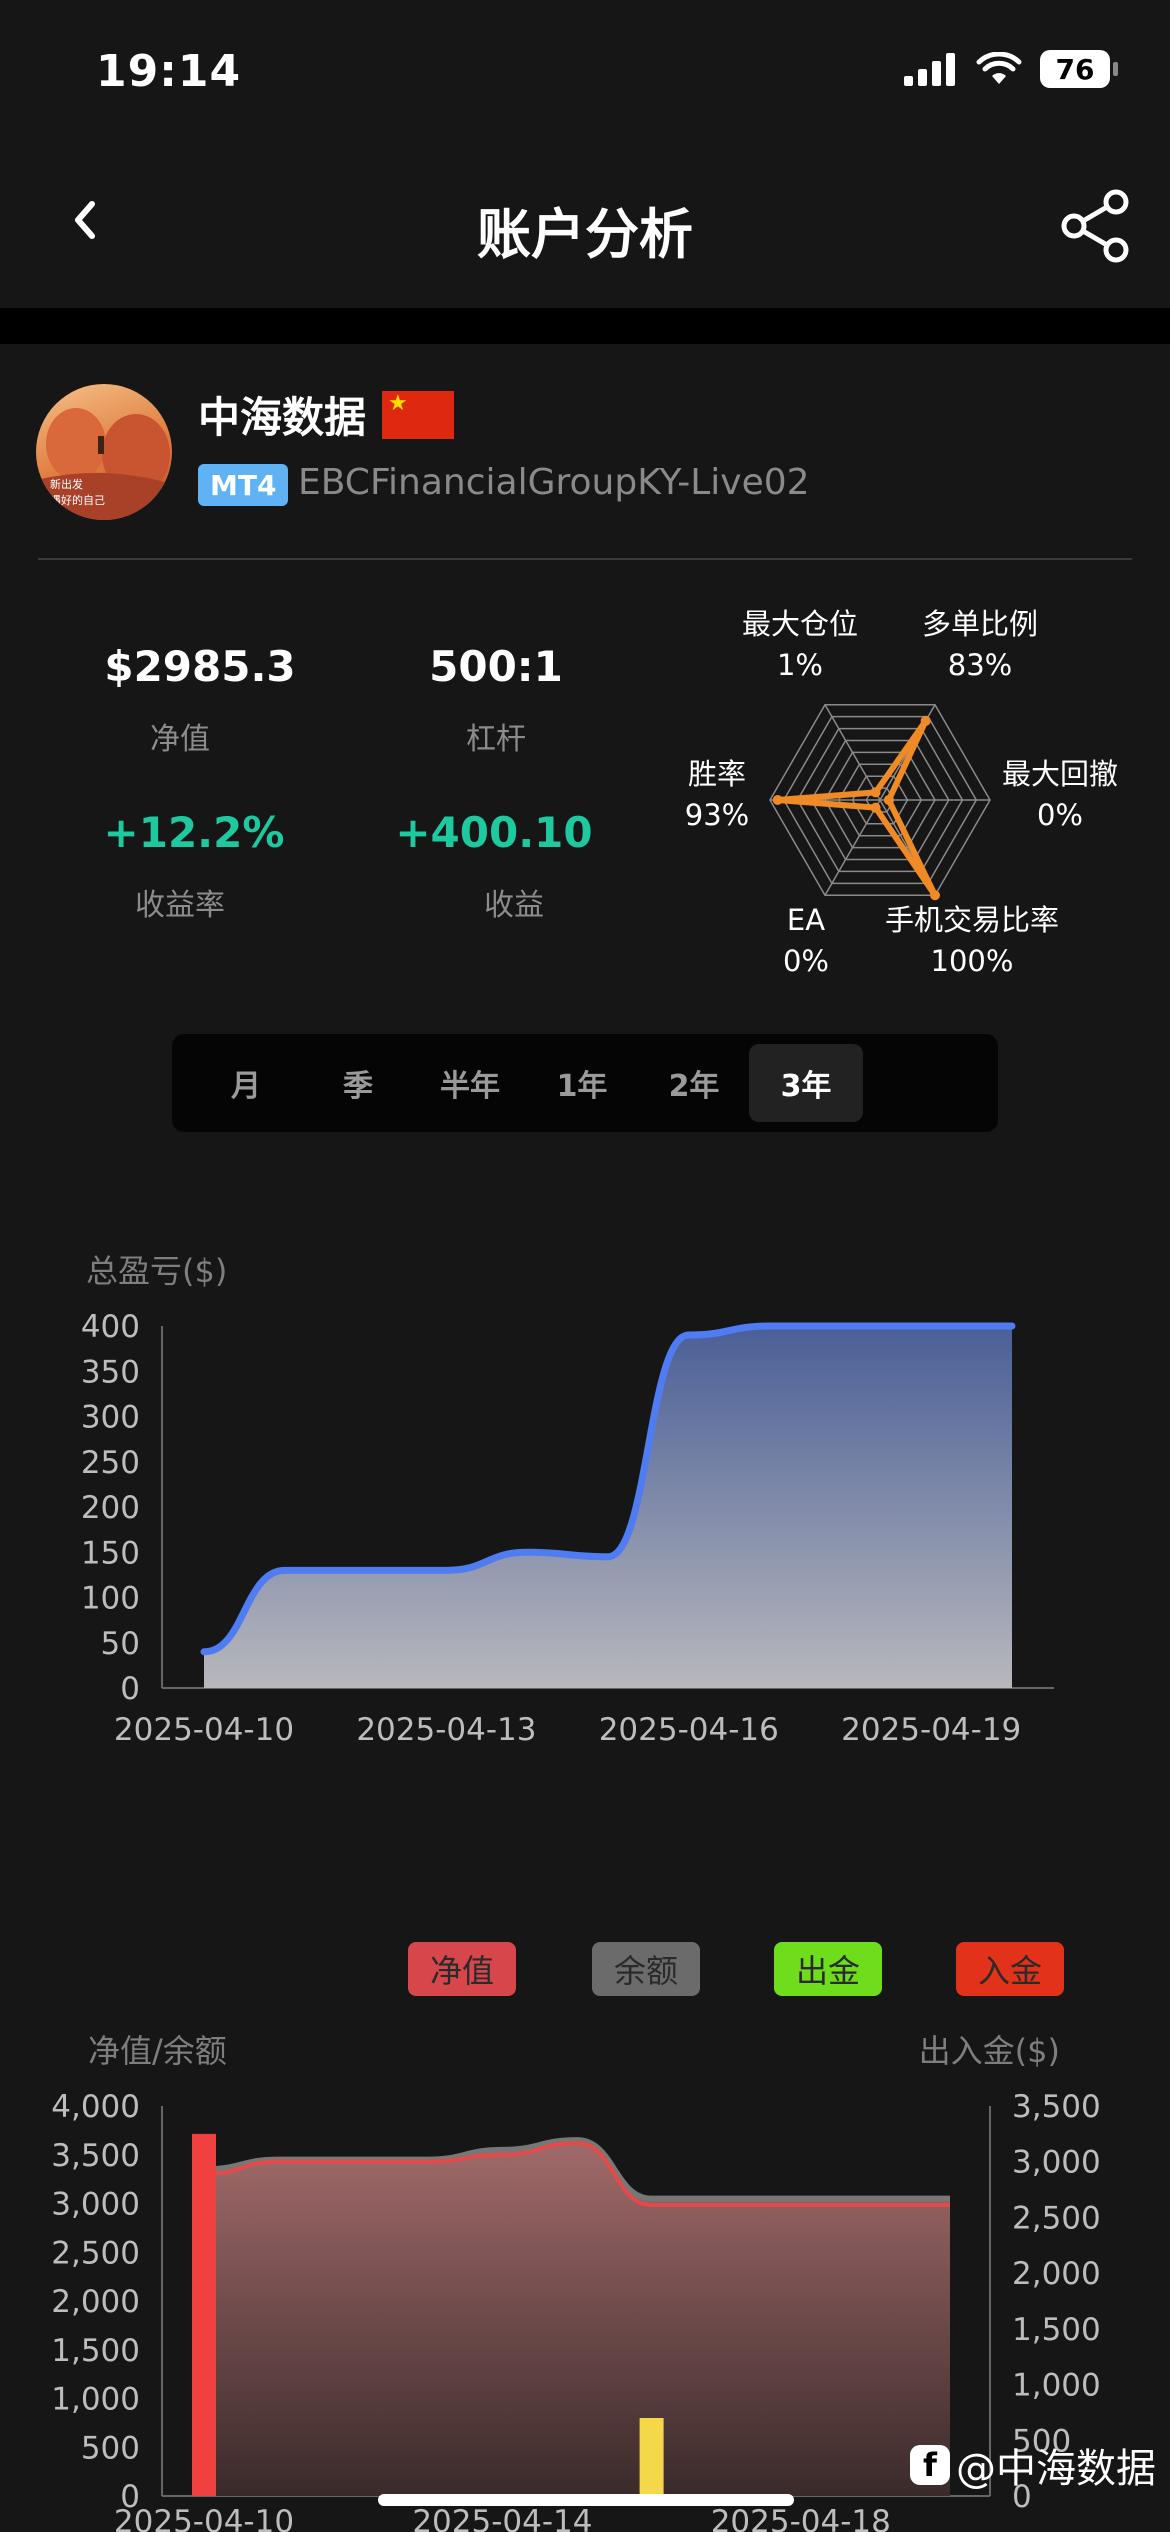 The height and width of the screenshot is (2532, 1170). I want to click on status-icons: 76, so click(1011, 69).